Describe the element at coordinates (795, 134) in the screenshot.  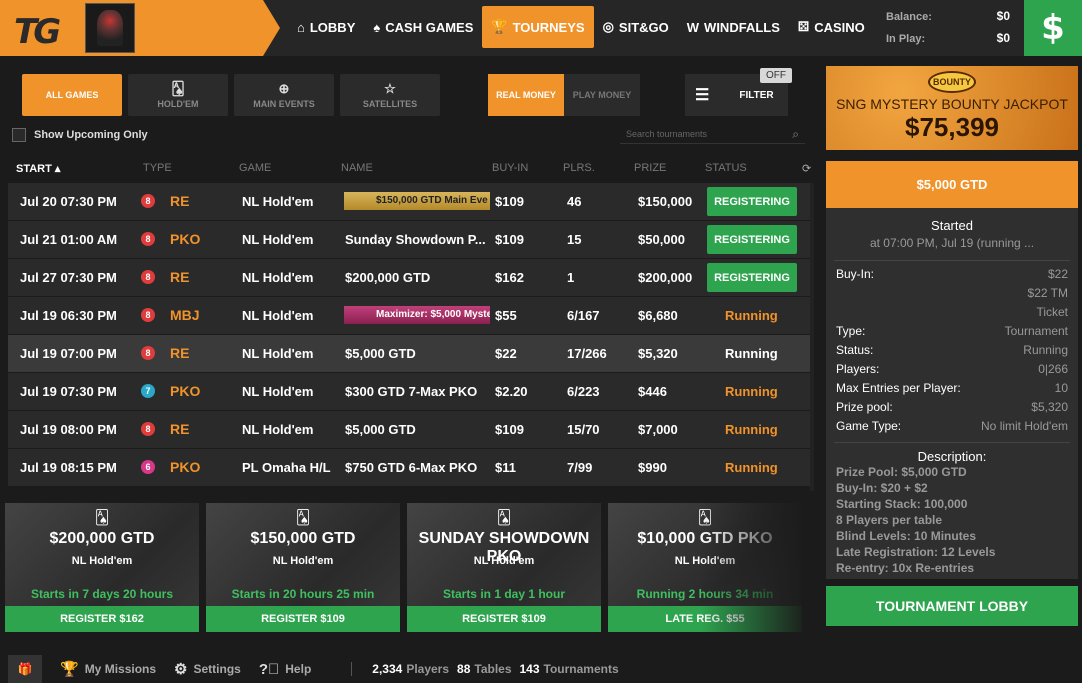
I see `search-icon: ⌕` at that location.